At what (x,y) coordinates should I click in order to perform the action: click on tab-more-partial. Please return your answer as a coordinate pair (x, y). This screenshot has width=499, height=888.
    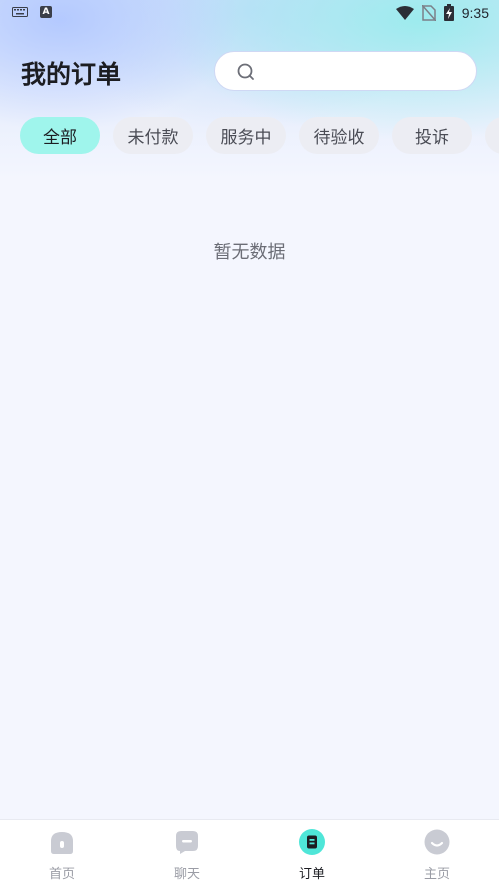
    Looking at the image, I should click on (492, 135).